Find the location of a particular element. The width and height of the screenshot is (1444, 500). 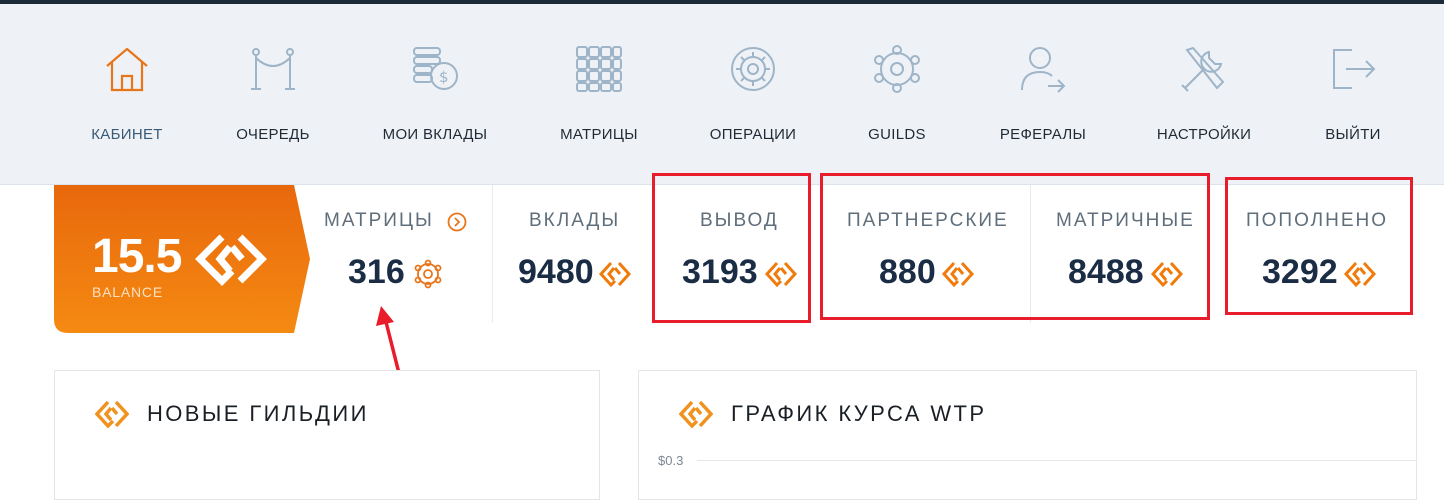

balance-label: BALANCE is located at coordinates (127, 292).